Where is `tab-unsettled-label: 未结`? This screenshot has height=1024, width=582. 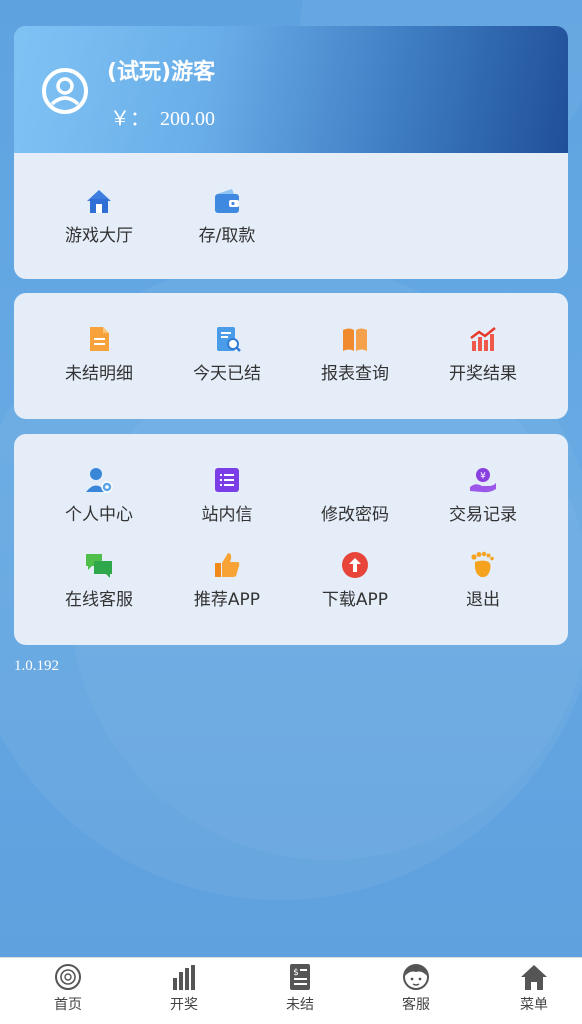 tab-unsettled-label: 未结 is located at coordinates (300, 1005).